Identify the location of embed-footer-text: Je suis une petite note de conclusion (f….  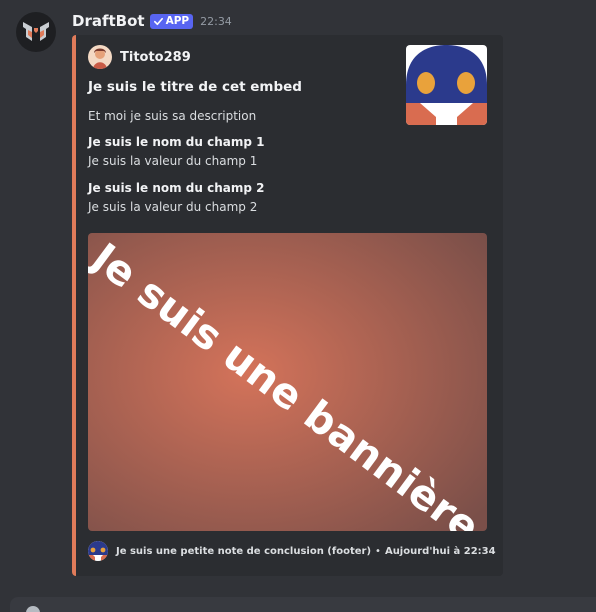
(244, 551).